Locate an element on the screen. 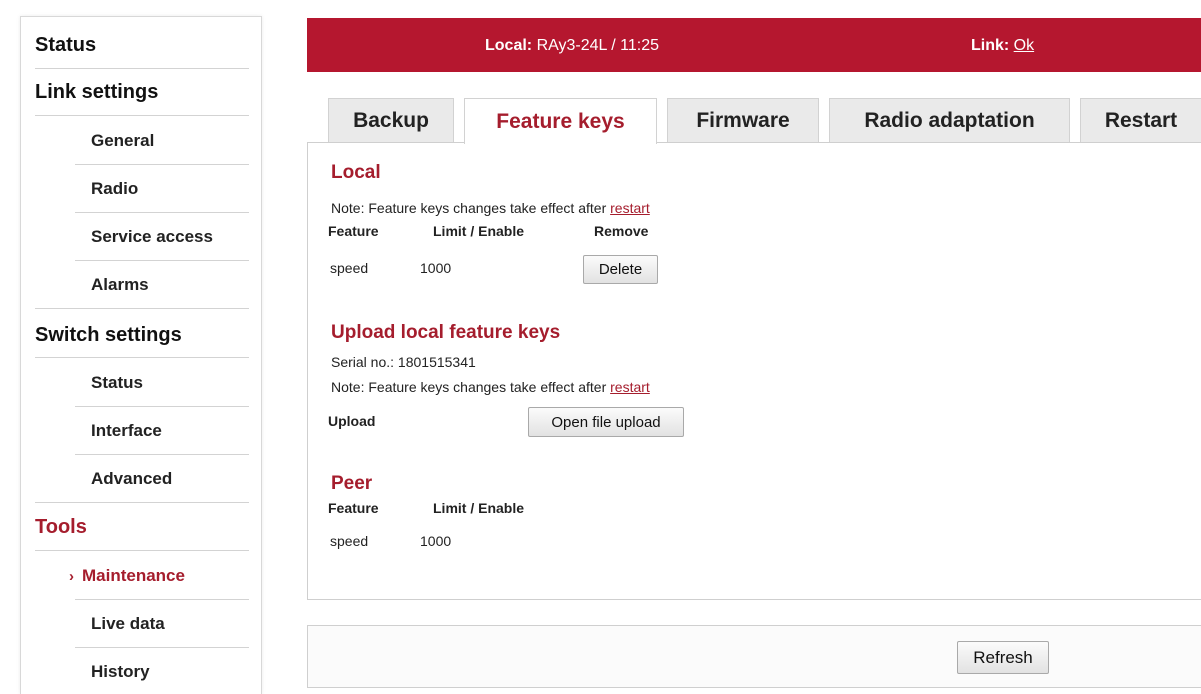 This screenshot has width=1201, height=694. local-status: Local: RAy3-24L / 11:25 is located at coordinates (572, 46).